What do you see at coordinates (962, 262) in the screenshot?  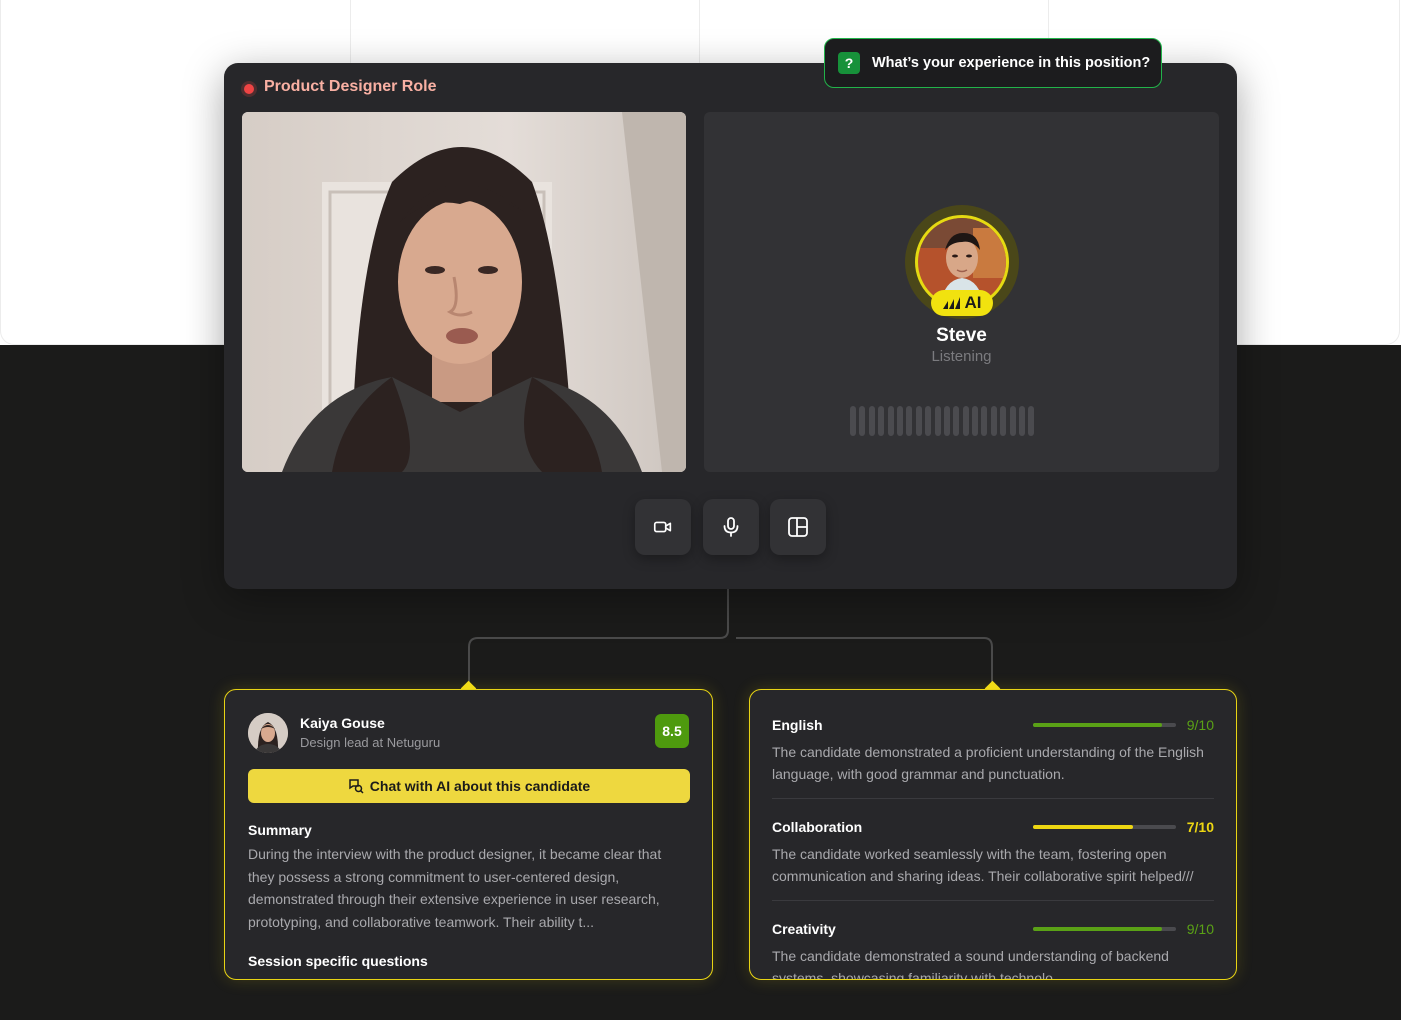 I see `ai-avatar-ring: AI` at bounding box center [962, 262].